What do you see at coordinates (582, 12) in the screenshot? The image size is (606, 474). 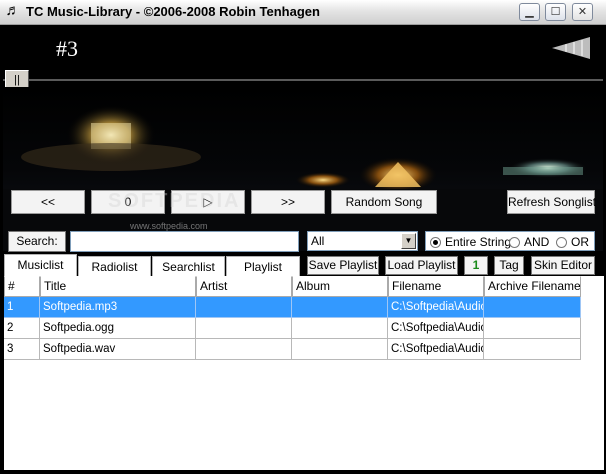 I see `close-icon: ✕` at bounding box center [582, 12].